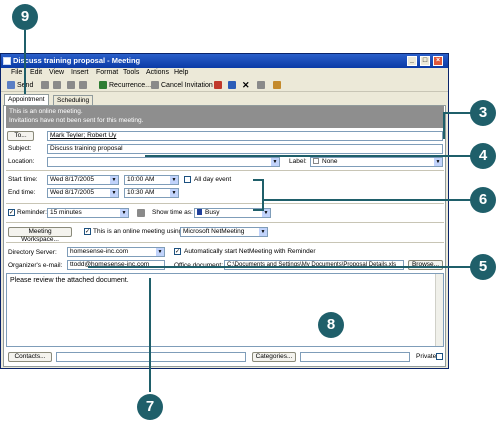  I want to click on callout-3: 3, so click(483, 113).